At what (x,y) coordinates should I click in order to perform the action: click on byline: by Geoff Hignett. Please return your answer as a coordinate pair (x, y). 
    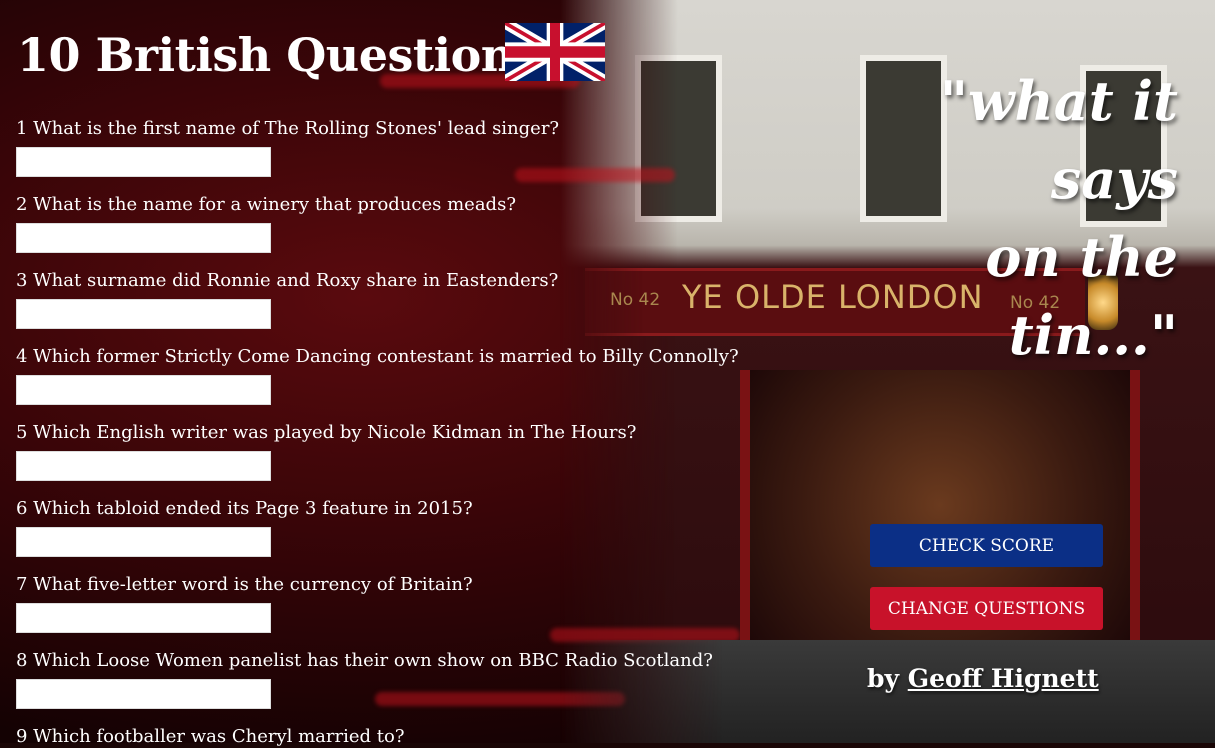
    Looking at the image, I should click on (983, 678).